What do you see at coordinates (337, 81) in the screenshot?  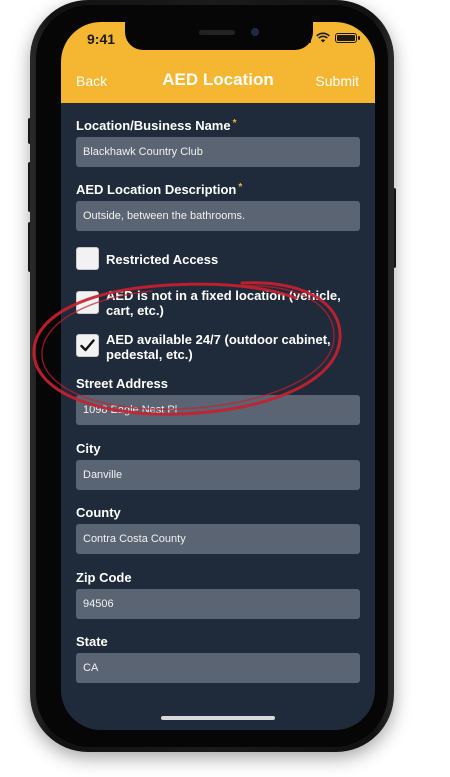 I see `submit-button: Submit` at bounding box center [337, 81].